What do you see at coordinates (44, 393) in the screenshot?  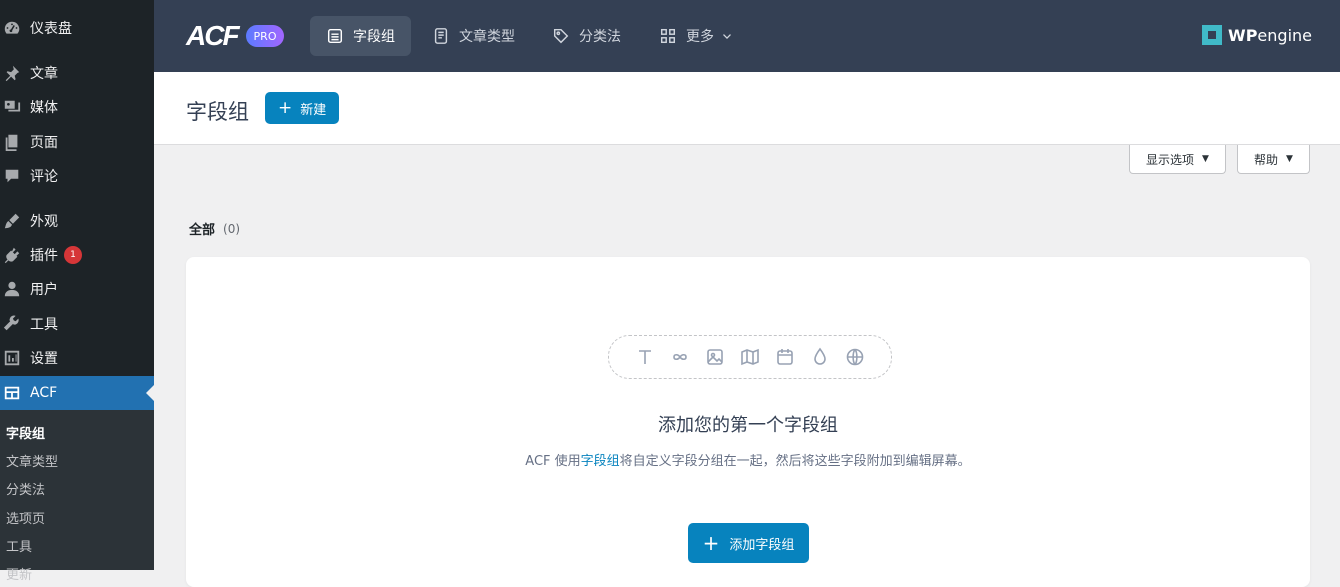 I see `menu-item-label: ACF` at bounding box center [44, 393].